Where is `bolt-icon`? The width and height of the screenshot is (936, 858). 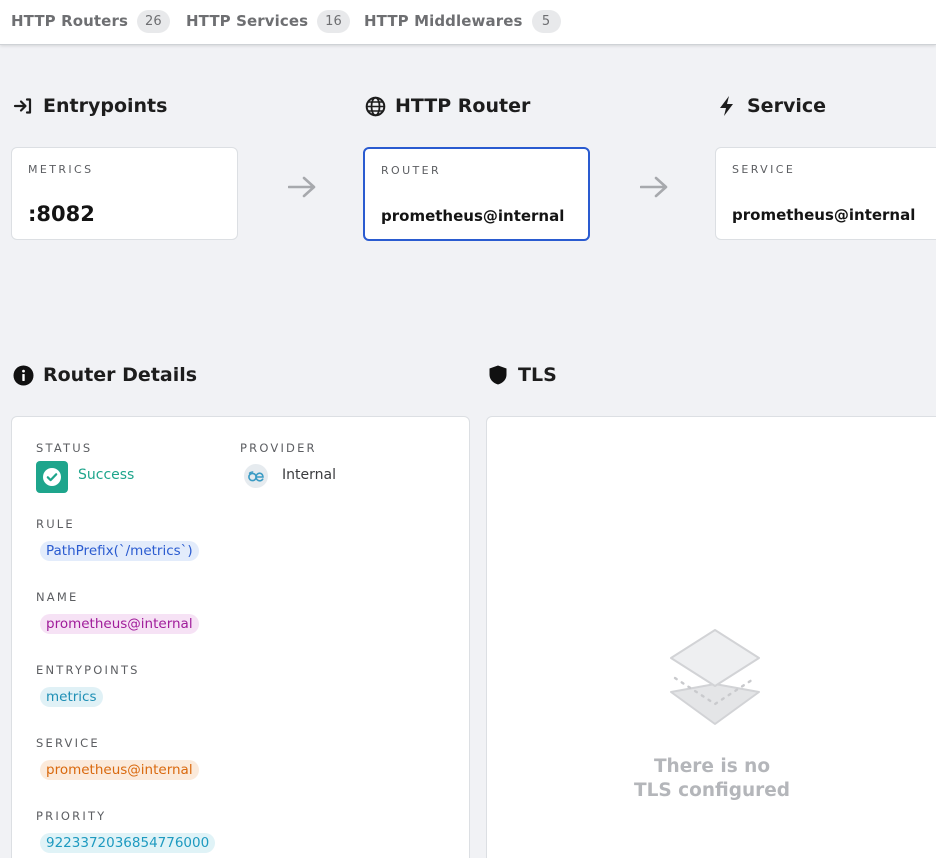 bolt-icon is located at coordinates (727, 106).